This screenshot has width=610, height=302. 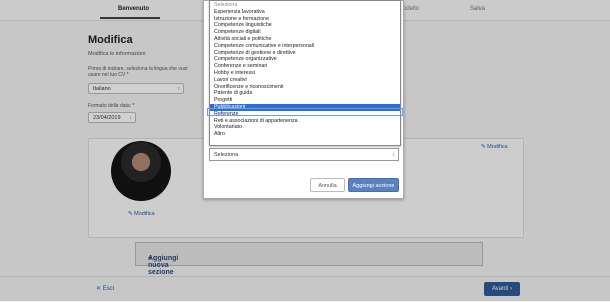 What do you see at coordinates (248, 87) in the screenshot?
I see `dropdown-option: Onorificenze e riconoscimenti` at bounding box center [248, 87].